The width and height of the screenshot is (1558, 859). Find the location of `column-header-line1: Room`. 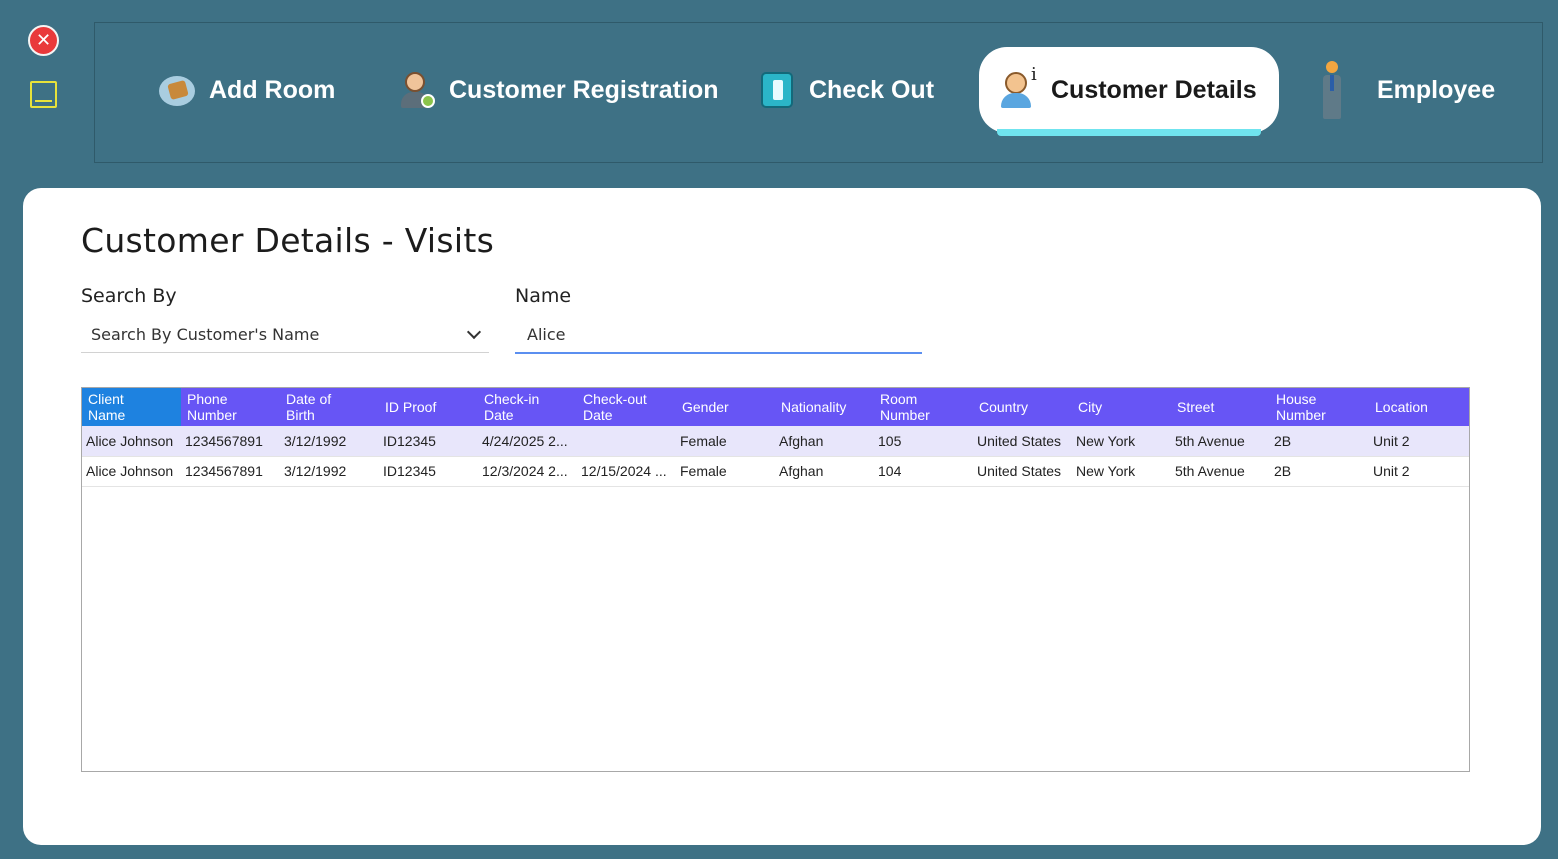

column-header-line1: Room is located at coordinates (899, 399).